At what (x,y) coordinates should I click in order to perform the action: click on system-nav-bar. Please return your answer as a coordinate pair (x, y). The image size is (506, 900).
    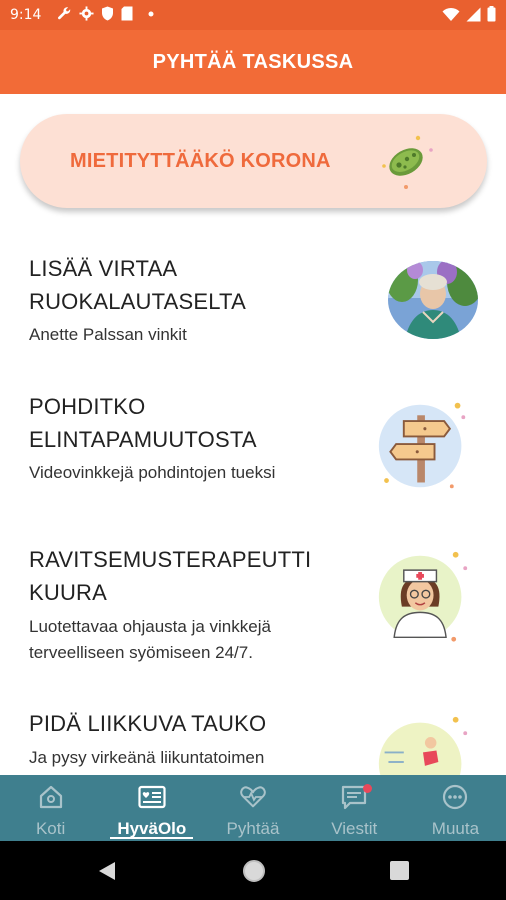
    Looking at the image, I should click on (253, 870).